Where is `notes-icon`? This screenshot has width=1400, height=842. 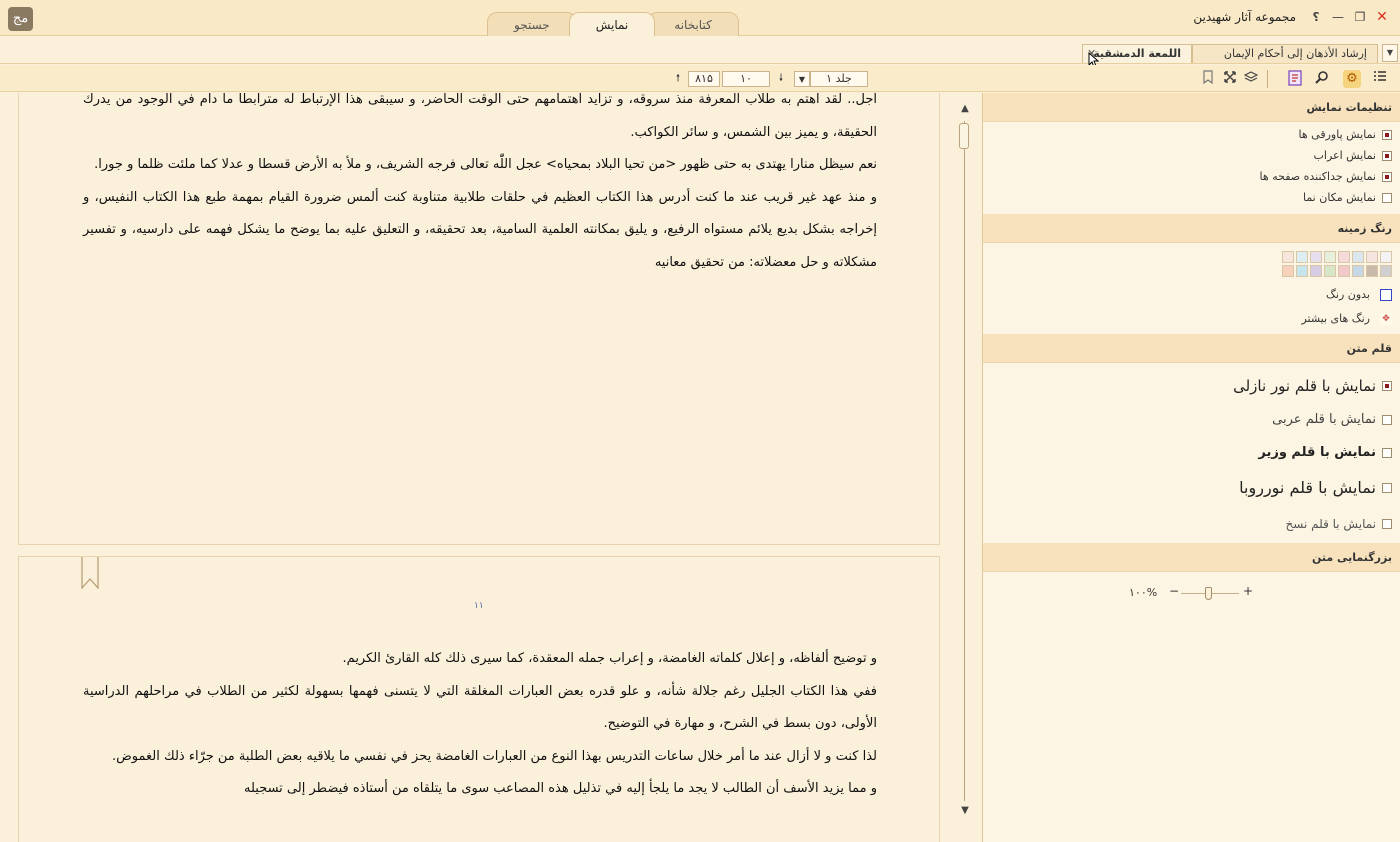
notes-icon is located at coordinates (1295, 79).